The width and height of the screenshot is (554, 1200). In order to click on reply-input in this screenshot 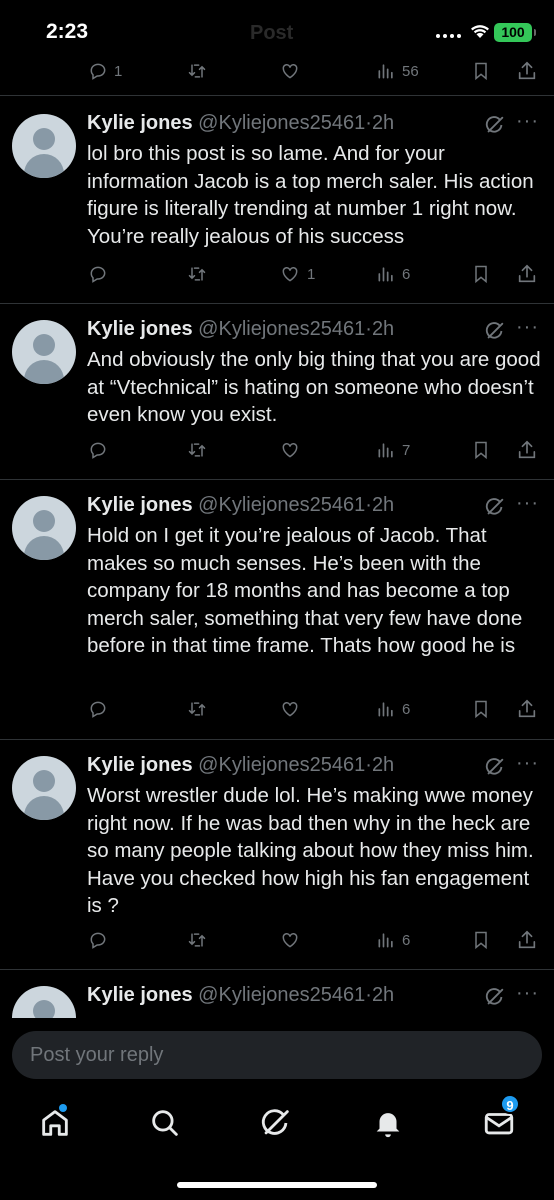, I will do `click(277, 1055)`.